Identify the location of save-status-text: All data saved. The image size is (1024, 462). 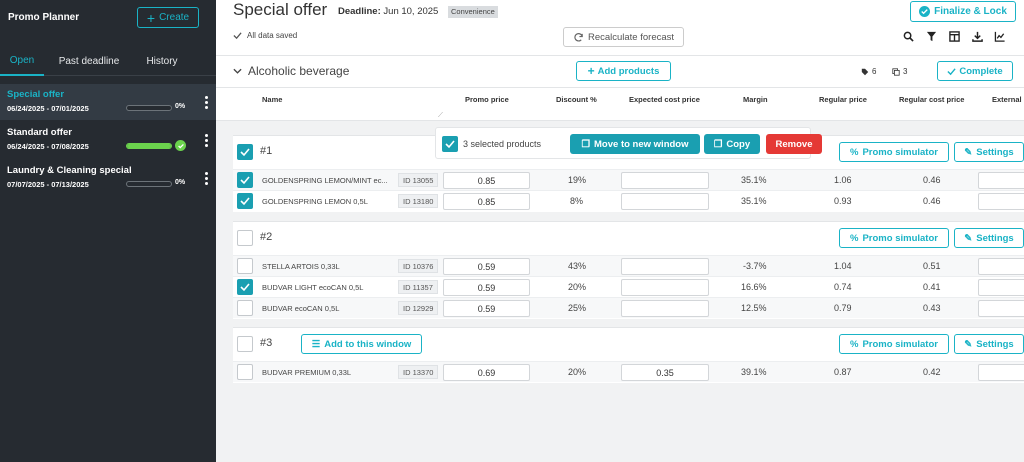
(272, 35).